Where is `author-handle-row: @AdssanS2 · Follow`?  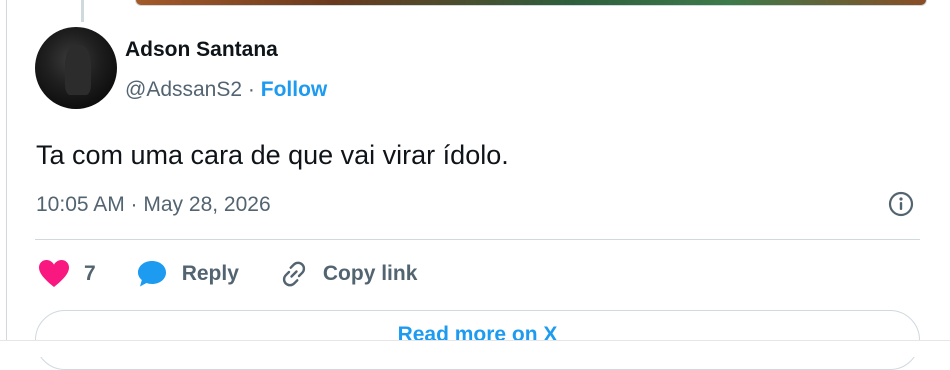
author-handle-row: @AdssanS2 · Follow is located at coordinates (226, 90).